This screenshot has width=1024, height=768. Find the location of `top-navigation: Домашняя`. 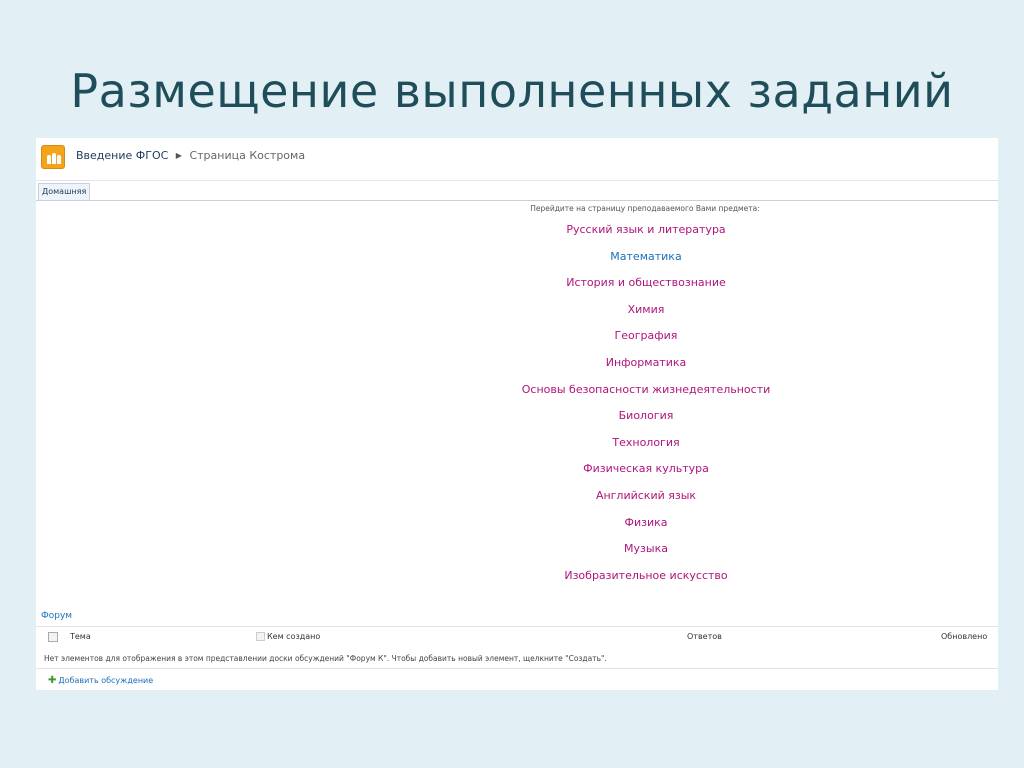

top-navigation: Домашняя is located at coordinates (517, 191).